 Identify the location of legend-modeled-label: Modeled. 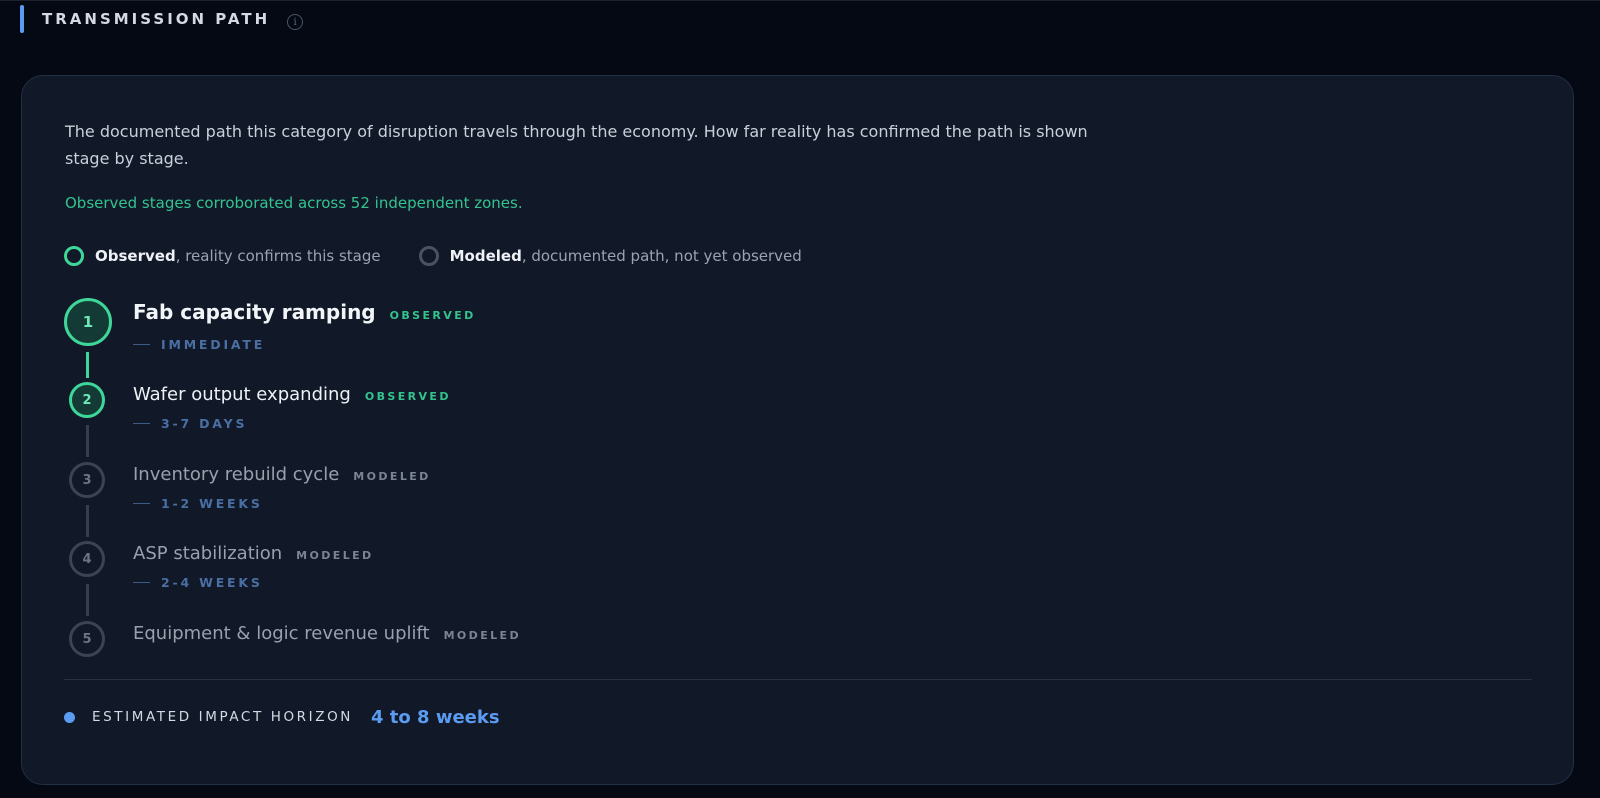
(485, 256).